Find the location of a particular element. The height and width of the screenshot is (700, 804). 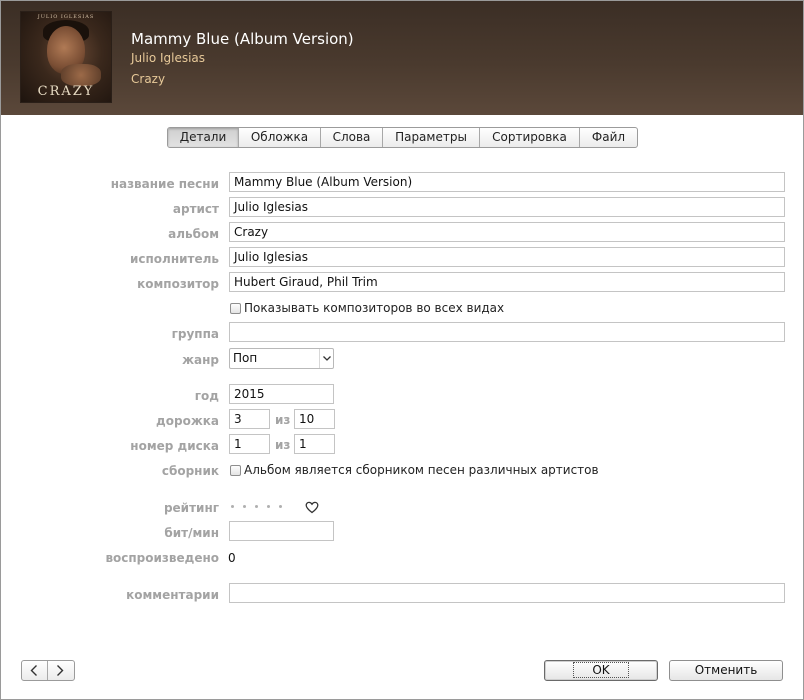

tab-options: Параметры is located at coordinates (431, 137).